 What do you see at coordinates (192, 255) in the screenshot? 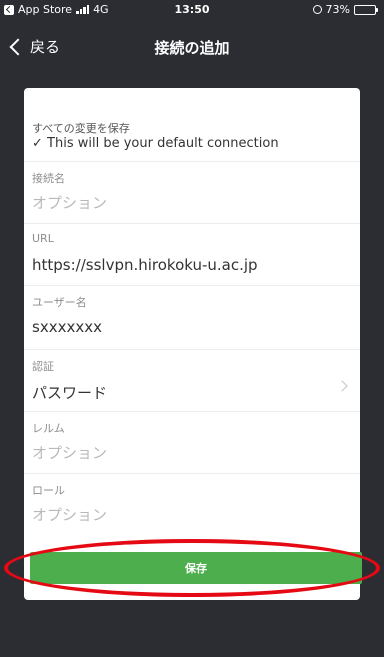
I see `url-field: URL https://sslvpn.hirokoku-u.ac.jp` at bounding box center [192, 255].